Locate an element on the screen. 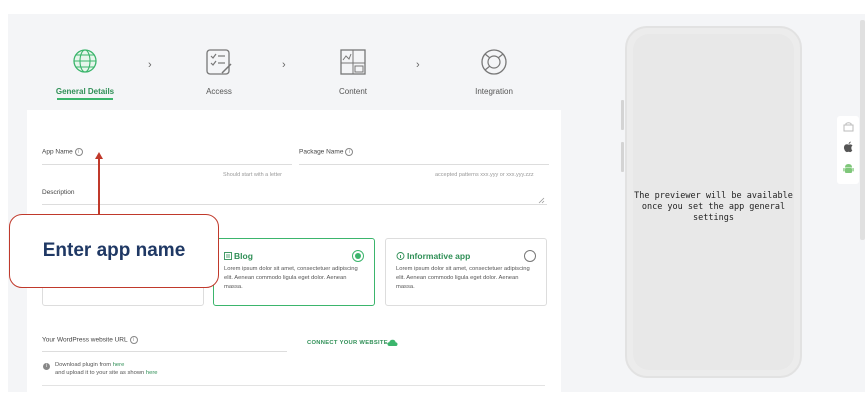 The height and width of the screenshot is (404, 865). top-strip is located at coordinates (432, 7).